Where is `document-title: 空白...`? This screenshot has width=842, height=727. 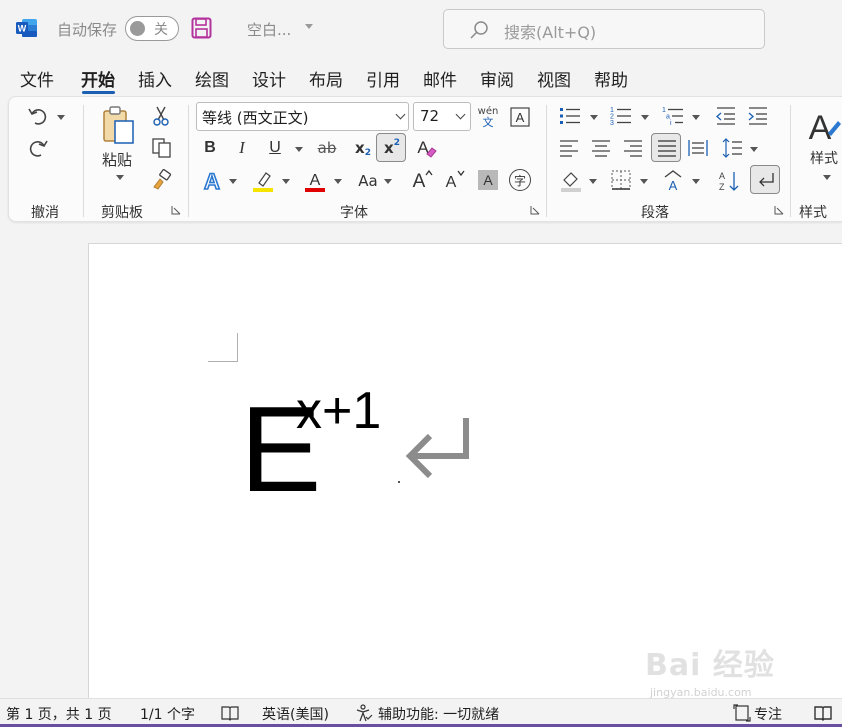 document-title: 空白... is located at coordinates (269, 29).